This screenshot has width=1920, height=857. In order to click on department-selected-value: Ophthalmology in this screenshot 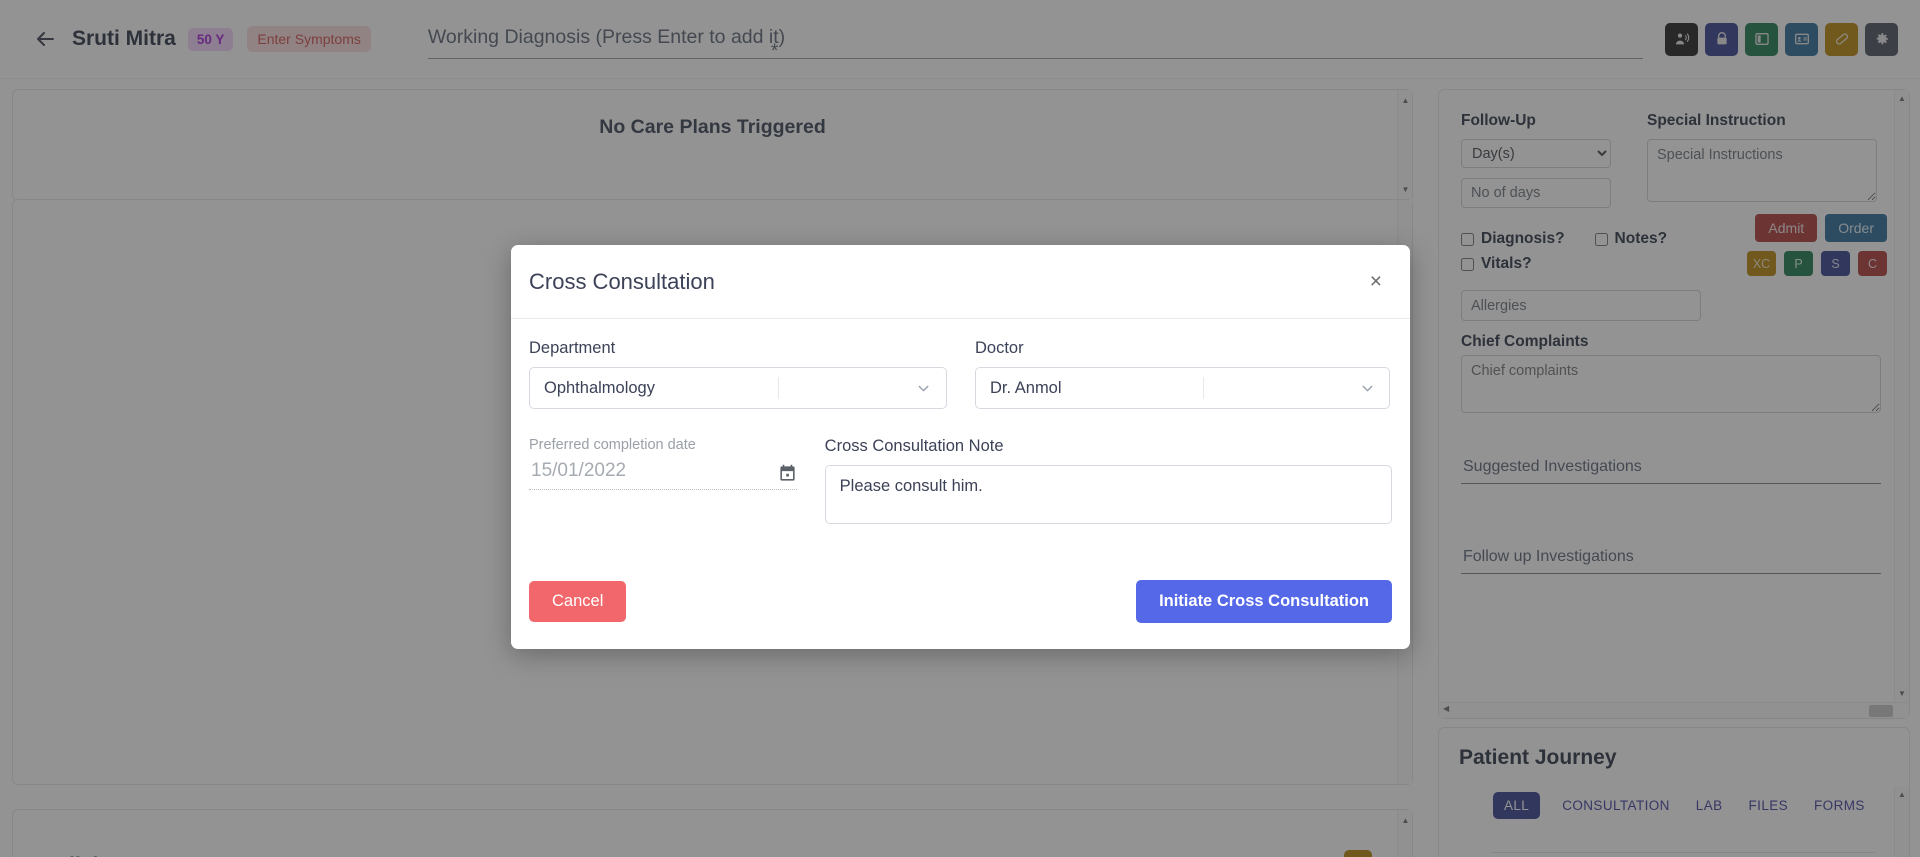, I will do `click(599, 387)`.